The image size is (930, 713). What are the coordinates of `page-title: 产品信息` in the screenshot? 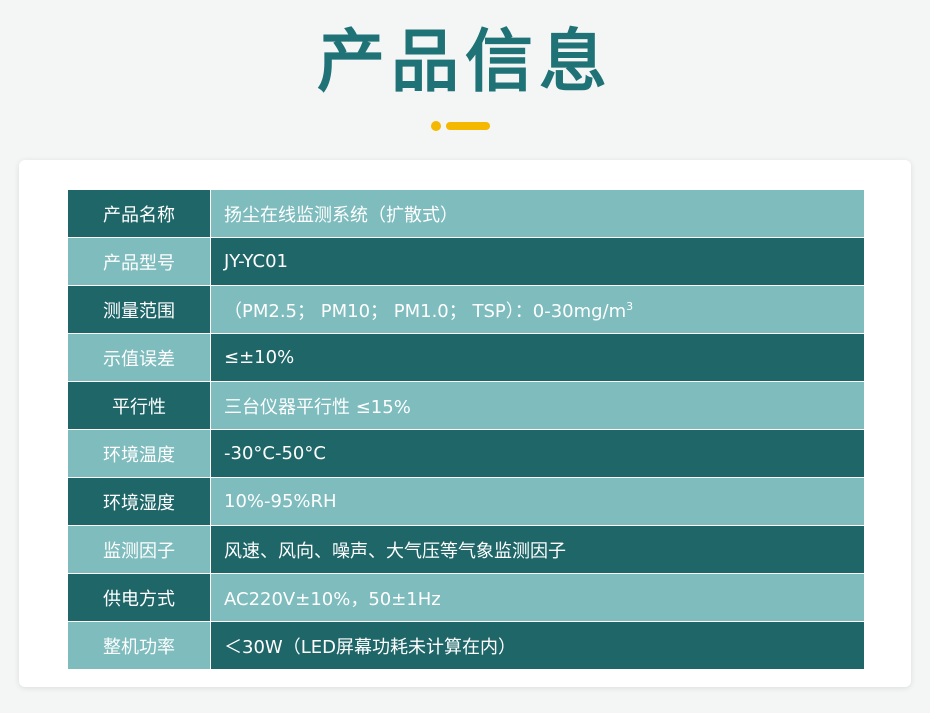 It's located at (464, 62).